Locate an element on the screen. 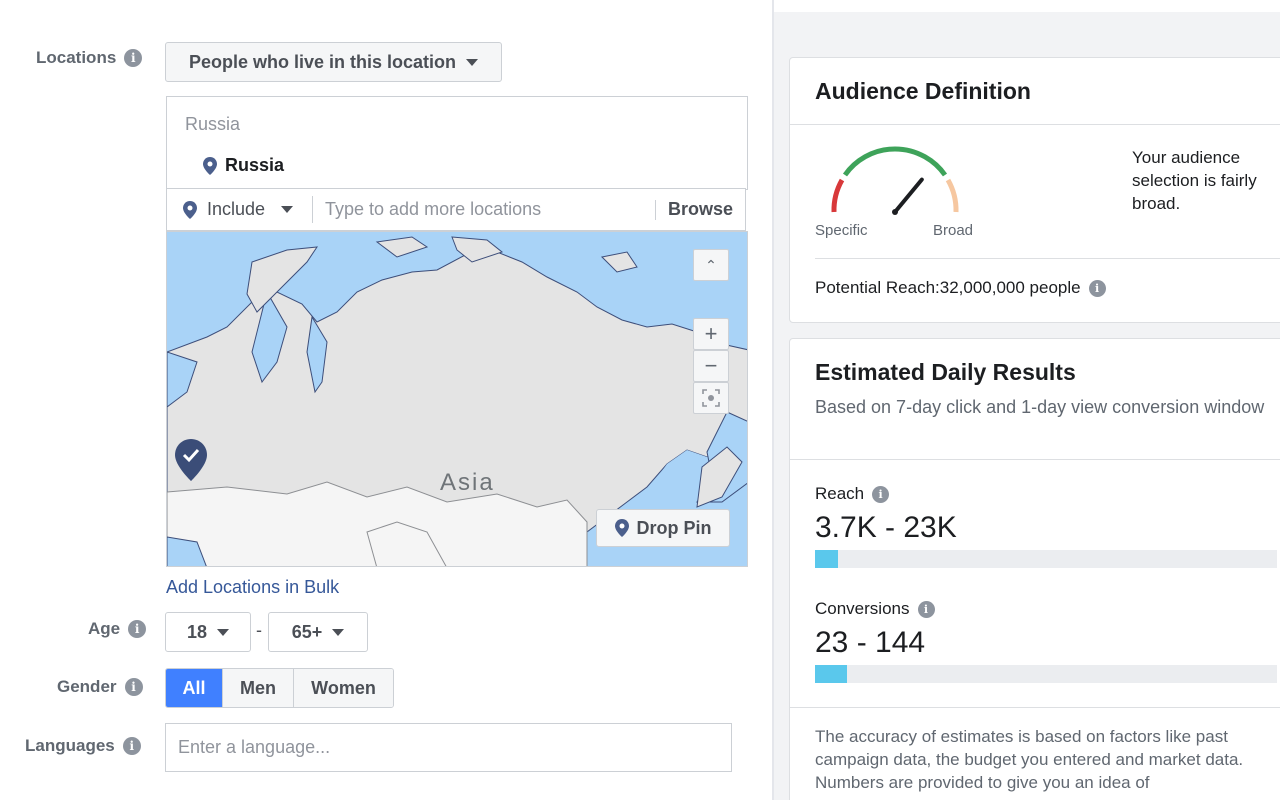  location-search-input is located at coordinates (484, 209).